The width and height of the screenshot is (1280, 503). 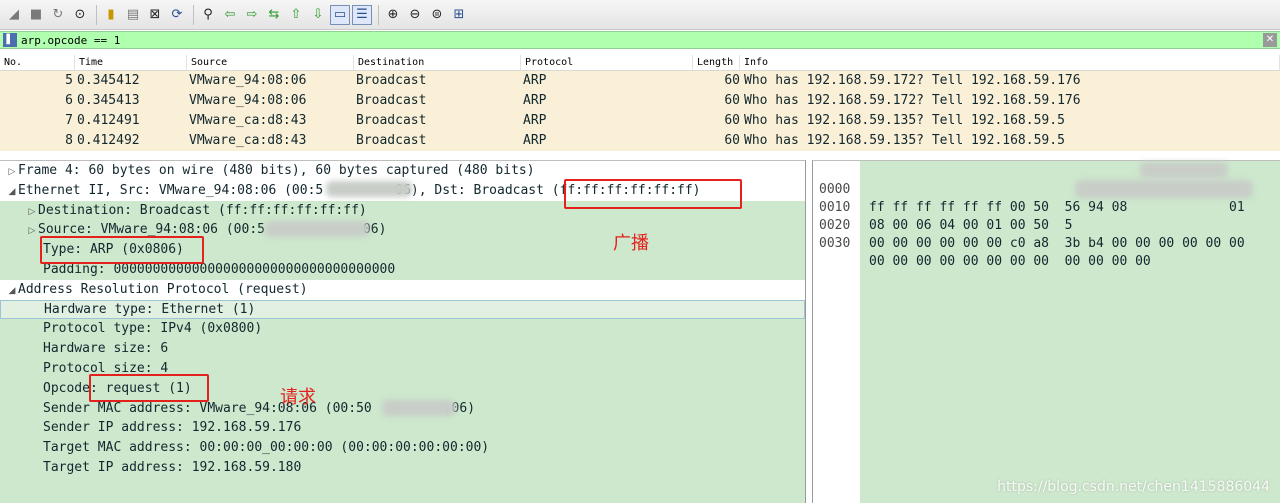 What do you see at coordinates (459, 15) in the screenshot?
I see `resize-columns-icon: ⊞` at bounding box center [459, 15].